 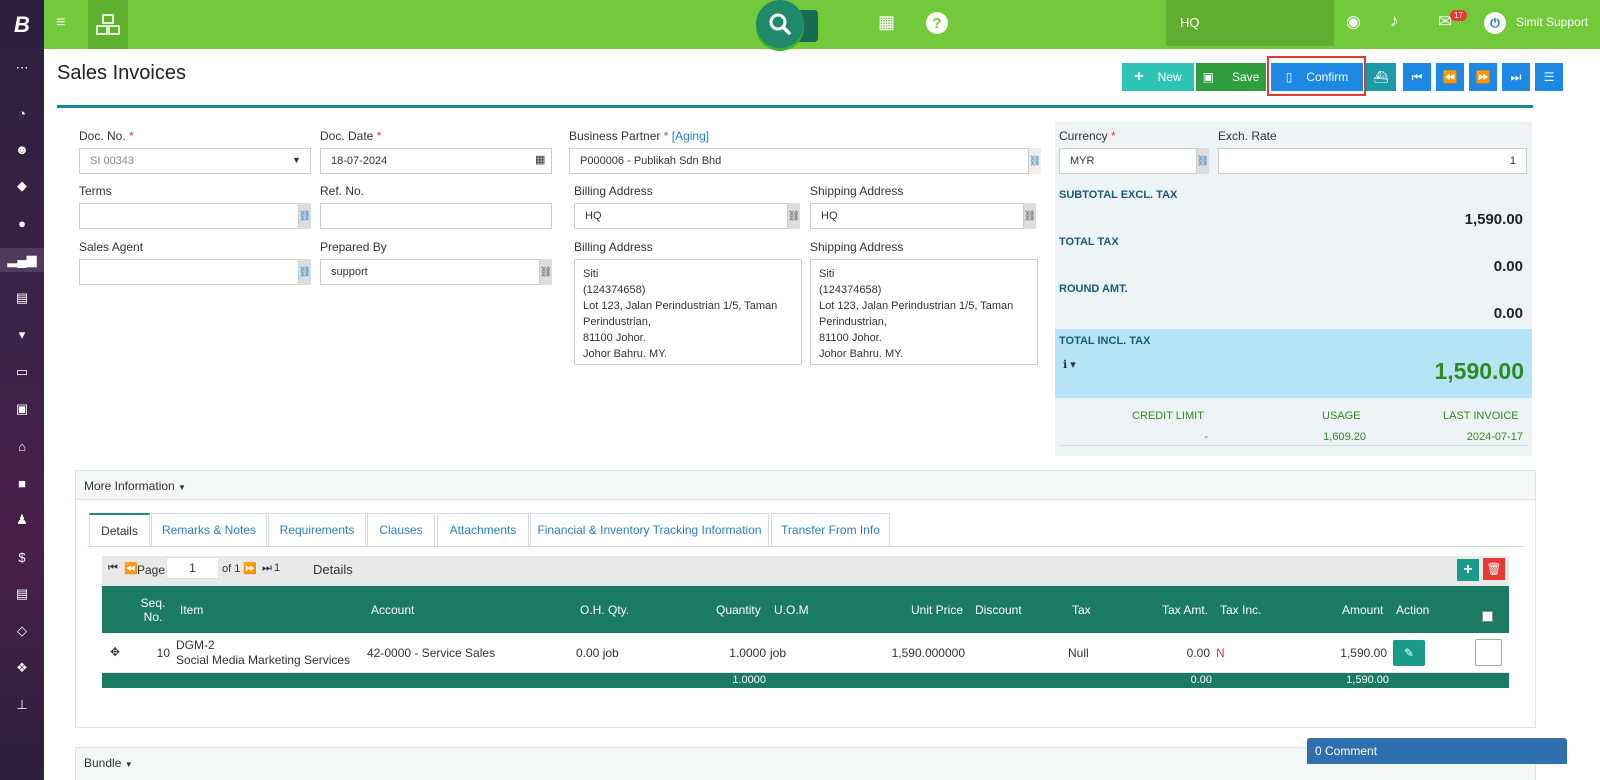 What do you see at coordinates (209, 529) in the screenshot?
I see `tab-remarks-notes: Remarks & Notes` at bounding box center [209, 529].